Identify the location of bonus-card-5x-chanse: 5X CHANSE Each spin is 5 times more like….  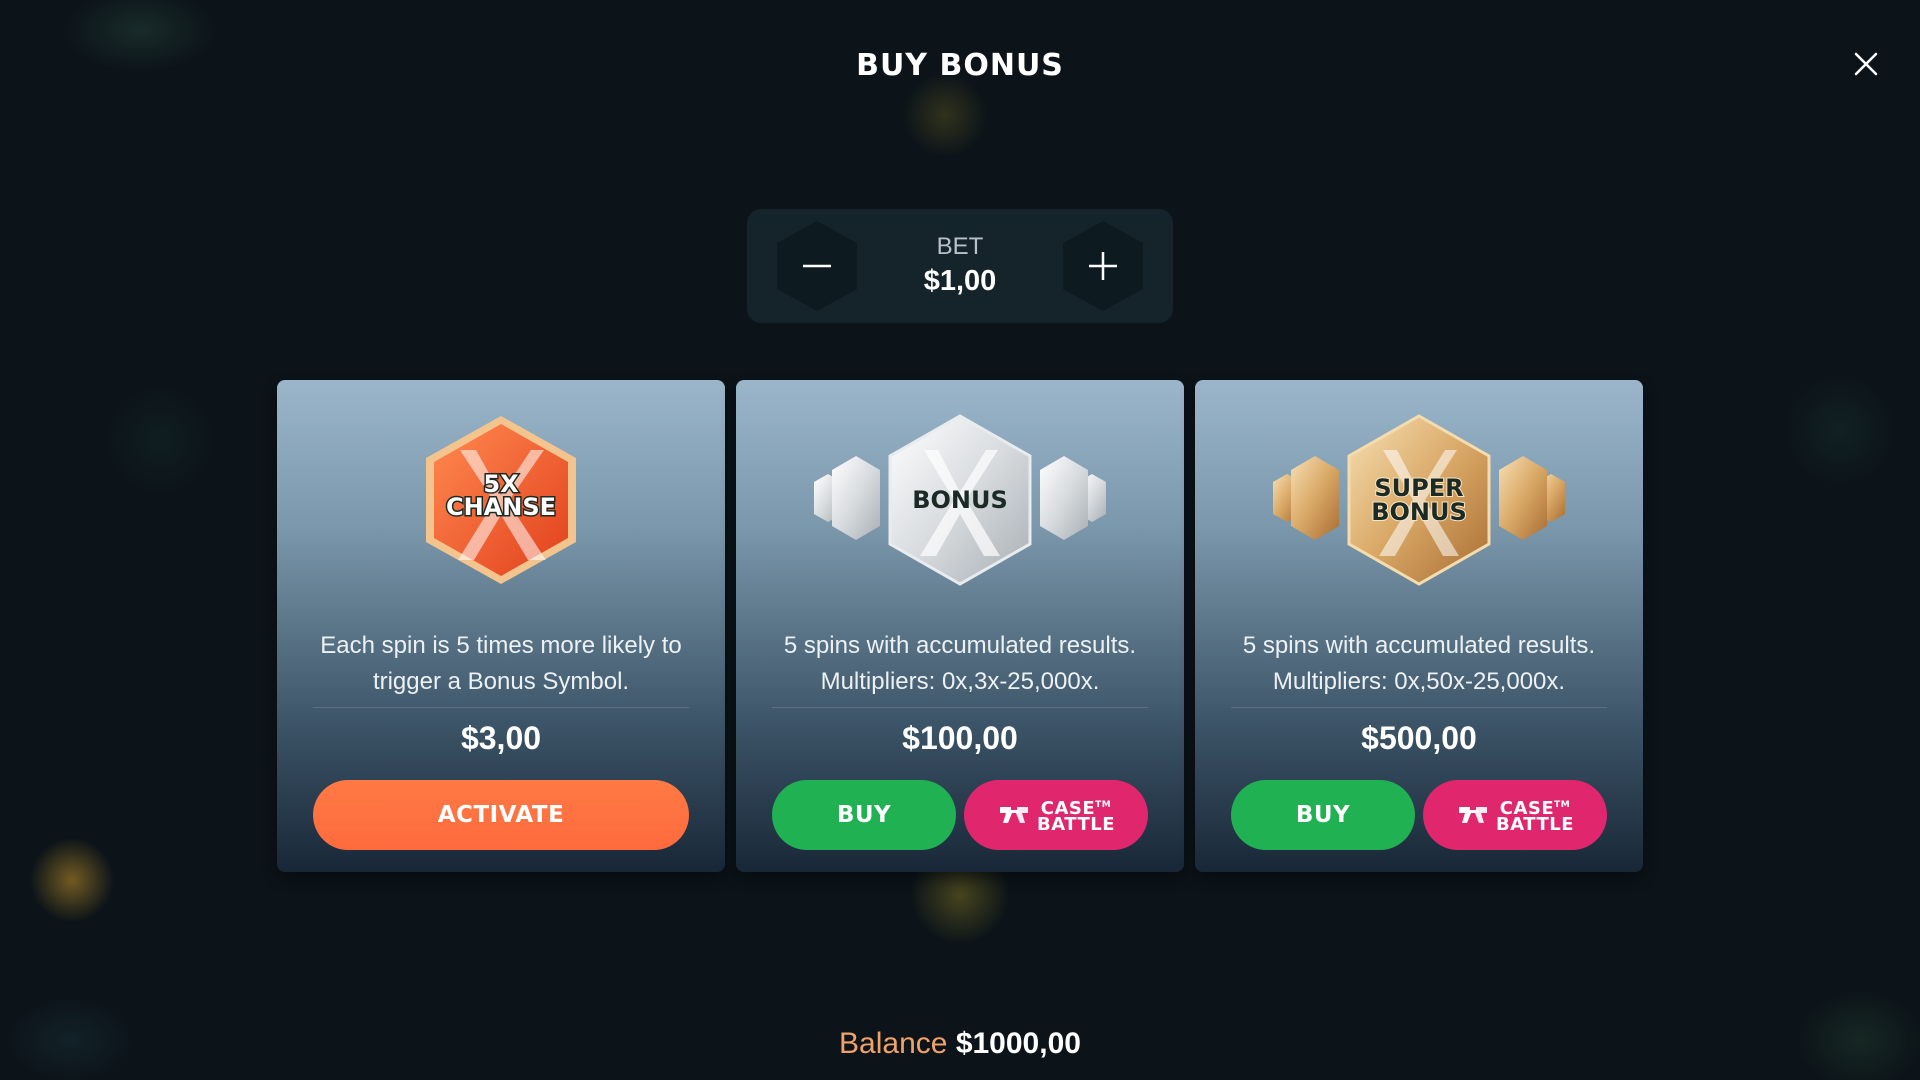
(501, 626).